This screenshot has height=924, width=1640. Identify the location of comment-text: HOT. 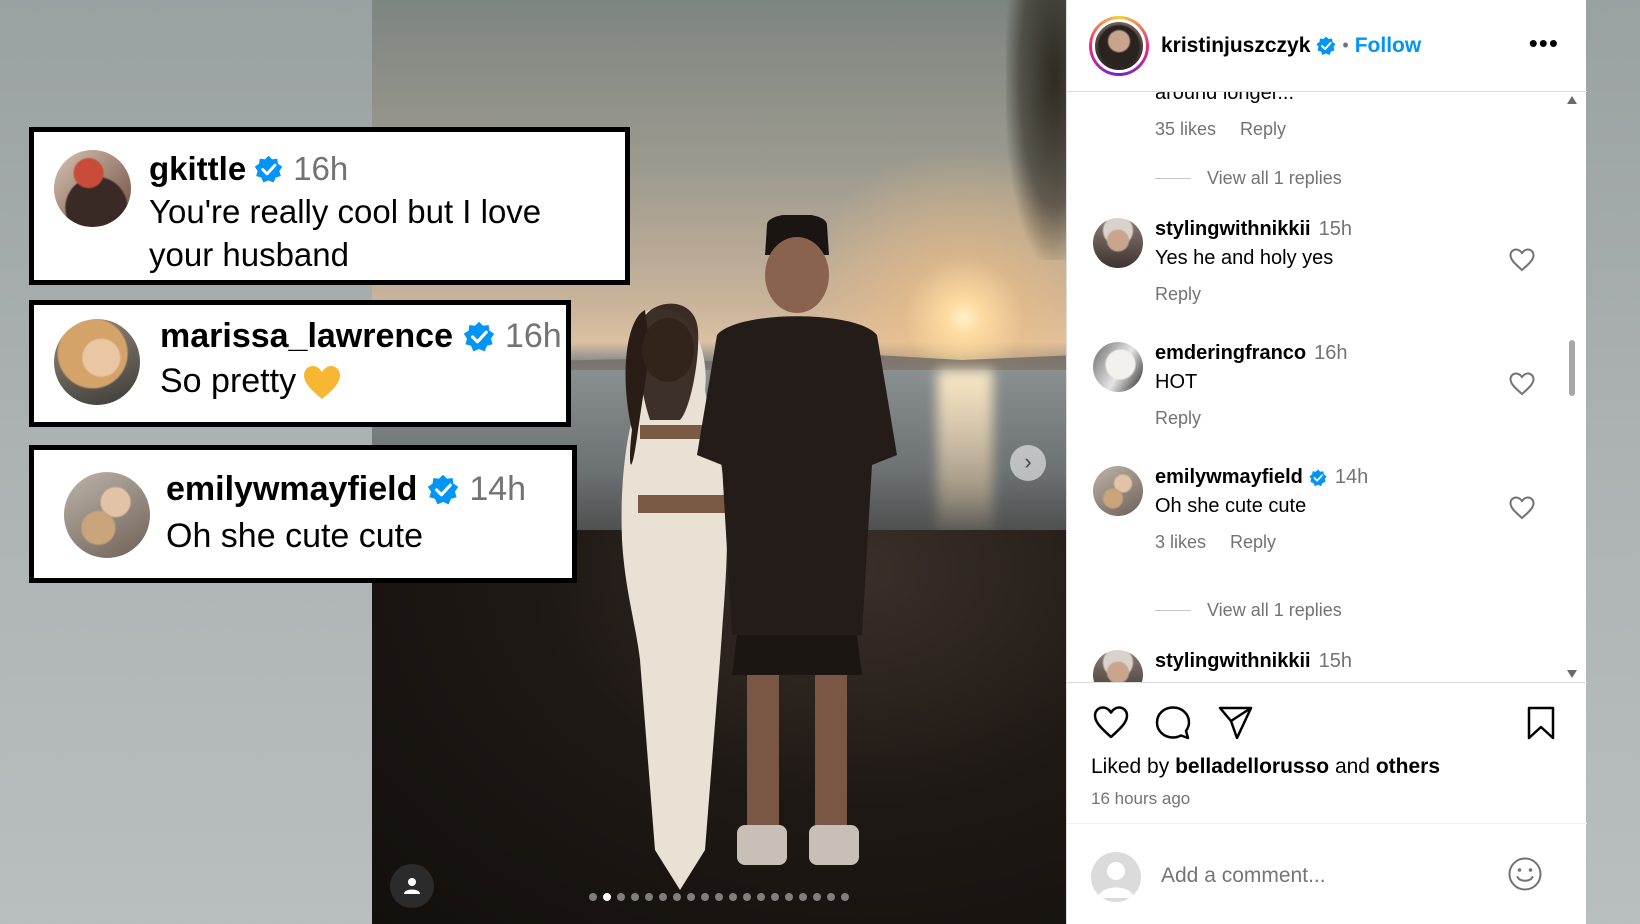
(1176, 382).